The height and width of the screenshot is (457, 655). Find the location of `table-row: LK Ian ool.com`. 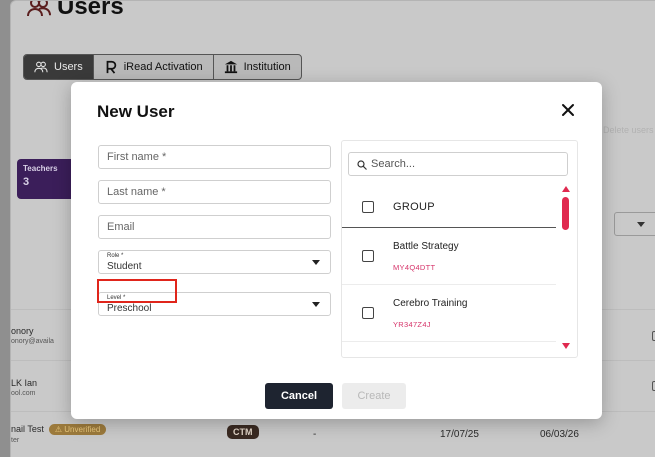

table-row: LK Ian ool.com is located at coordinates (24, 387).